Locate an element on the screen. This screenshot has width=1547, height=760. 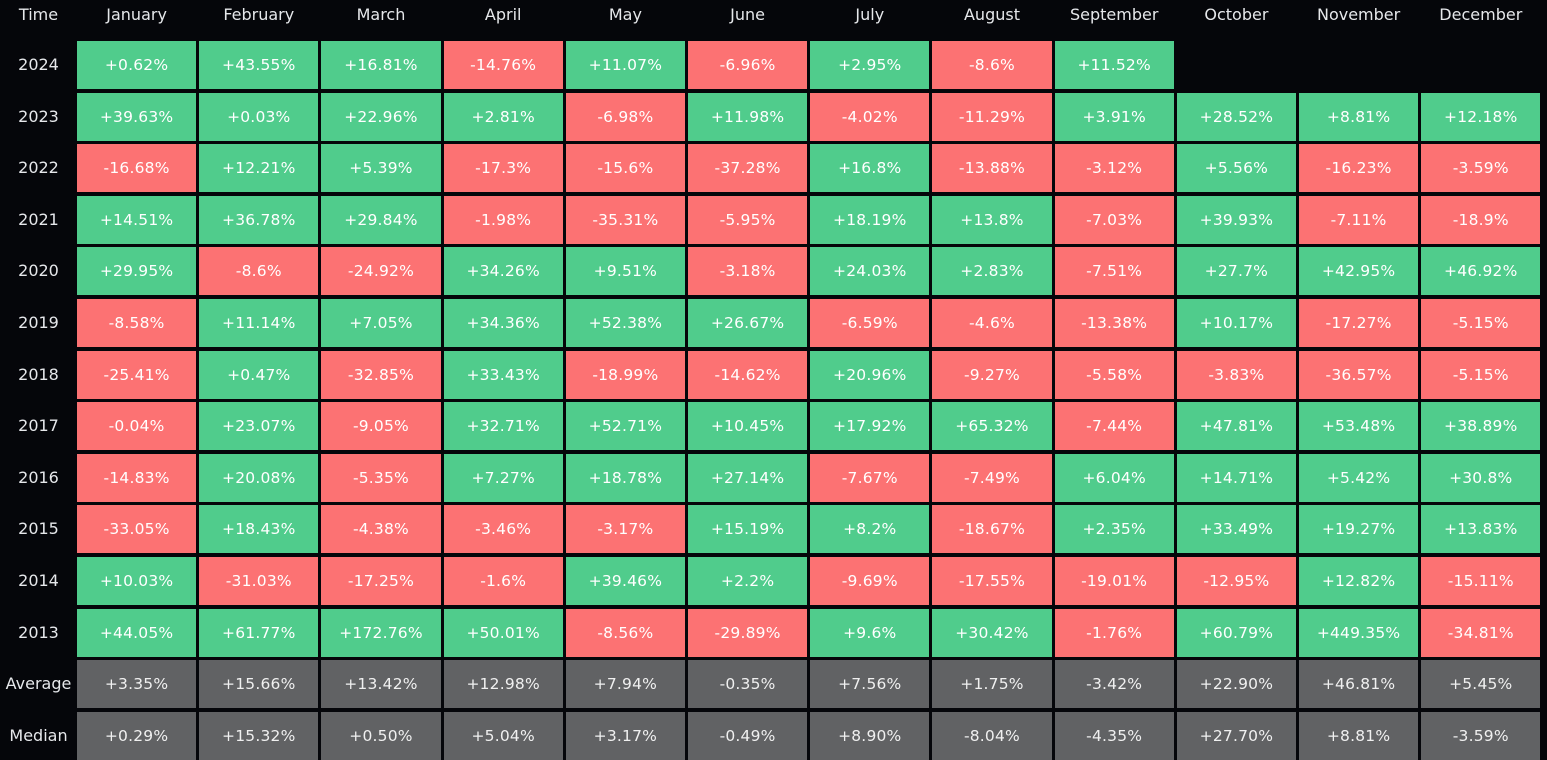
summary-cell-average-march: +13.42% is located at coordinates (381, 684).